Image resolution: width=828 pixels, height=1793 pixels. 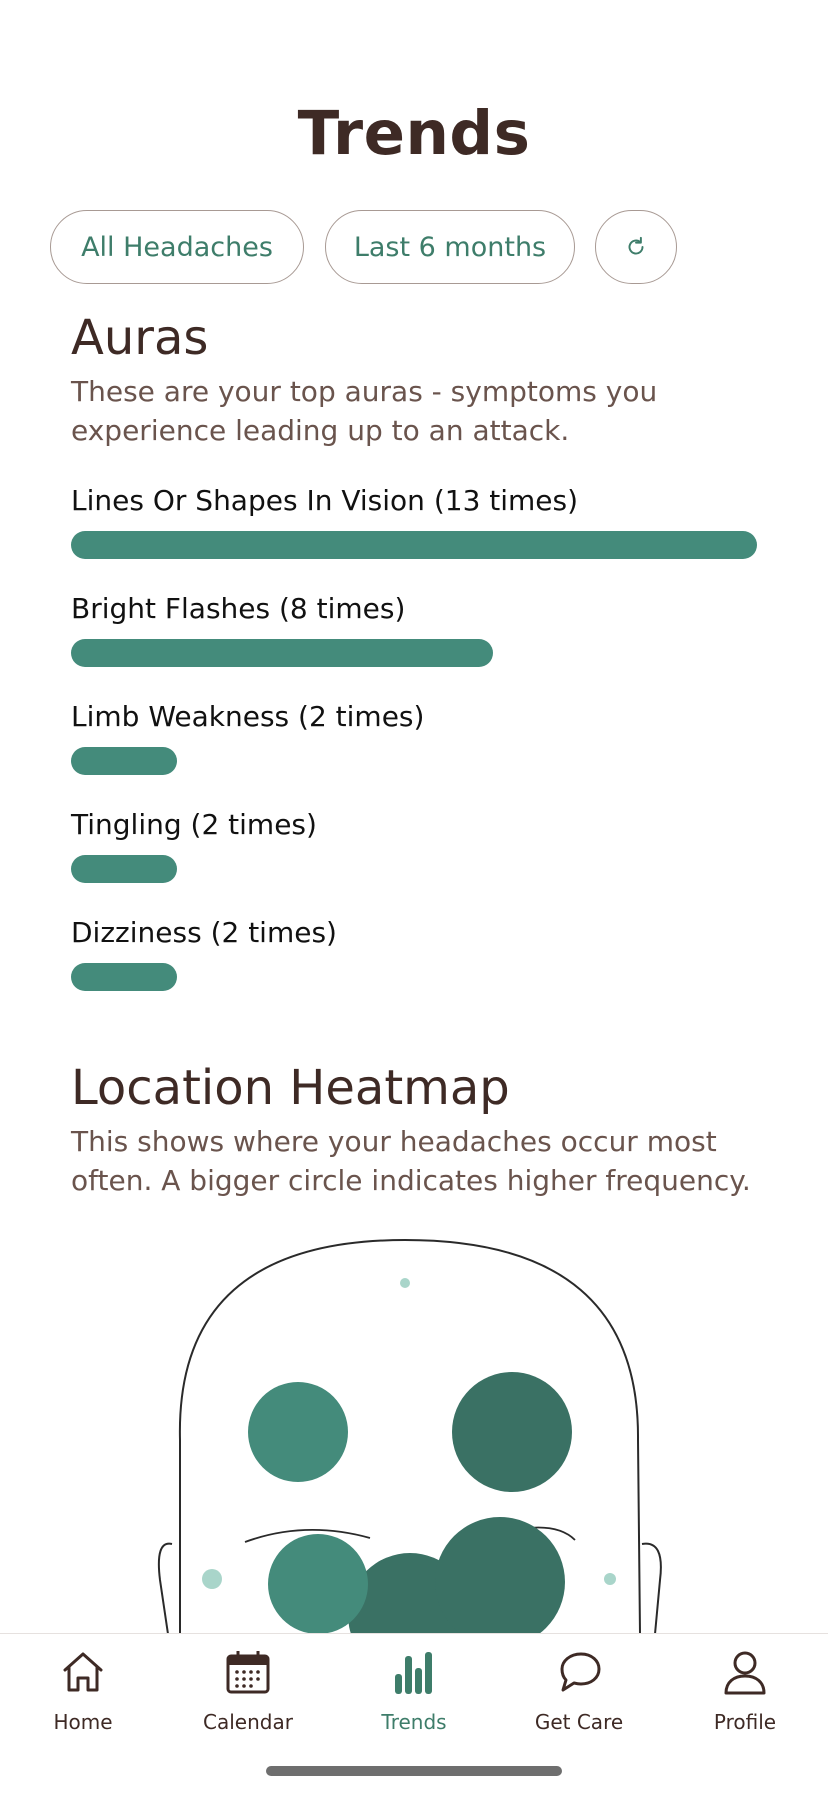 What do you see at coordinates (248, 1722) in the screenshot?
I see `tab-calendar-label: Calendar` at bounding box center [248, 1722].